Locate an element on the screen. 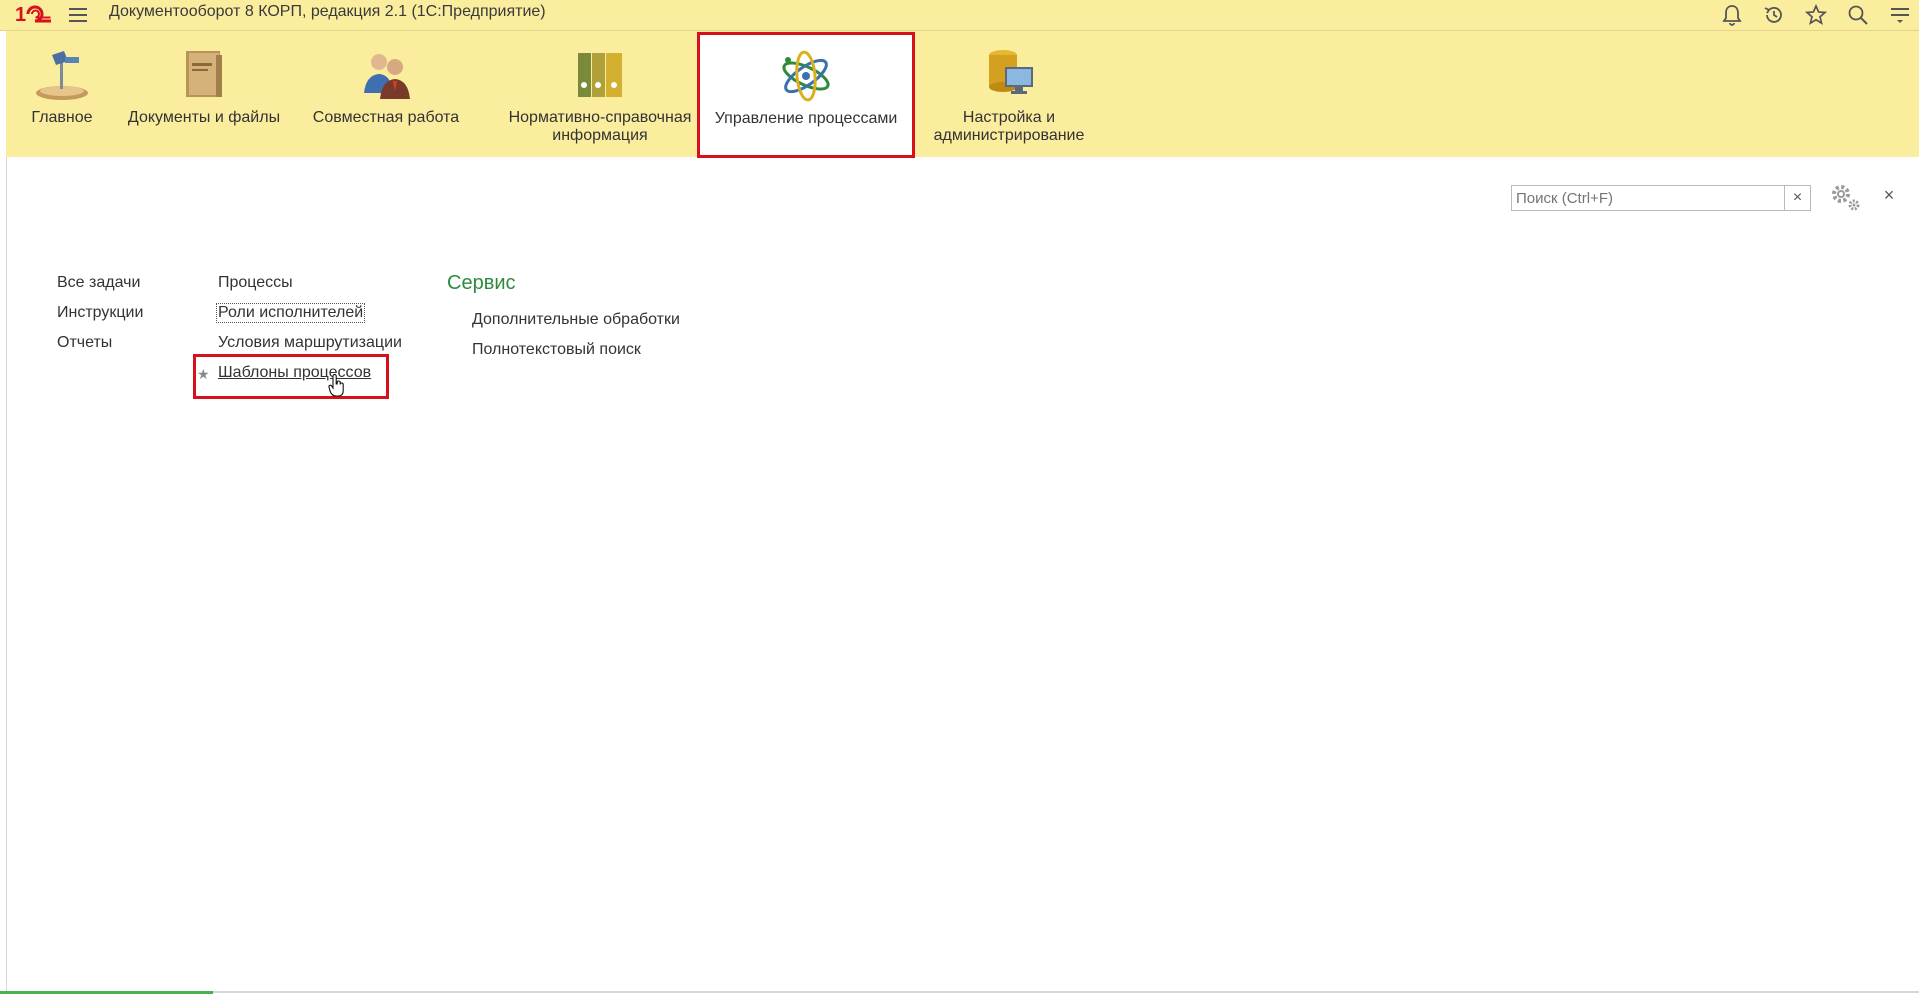 The height and width of the screenshot is (997, 1919). section-collaboration: Совместная работа is located at coordinates (386, 94).